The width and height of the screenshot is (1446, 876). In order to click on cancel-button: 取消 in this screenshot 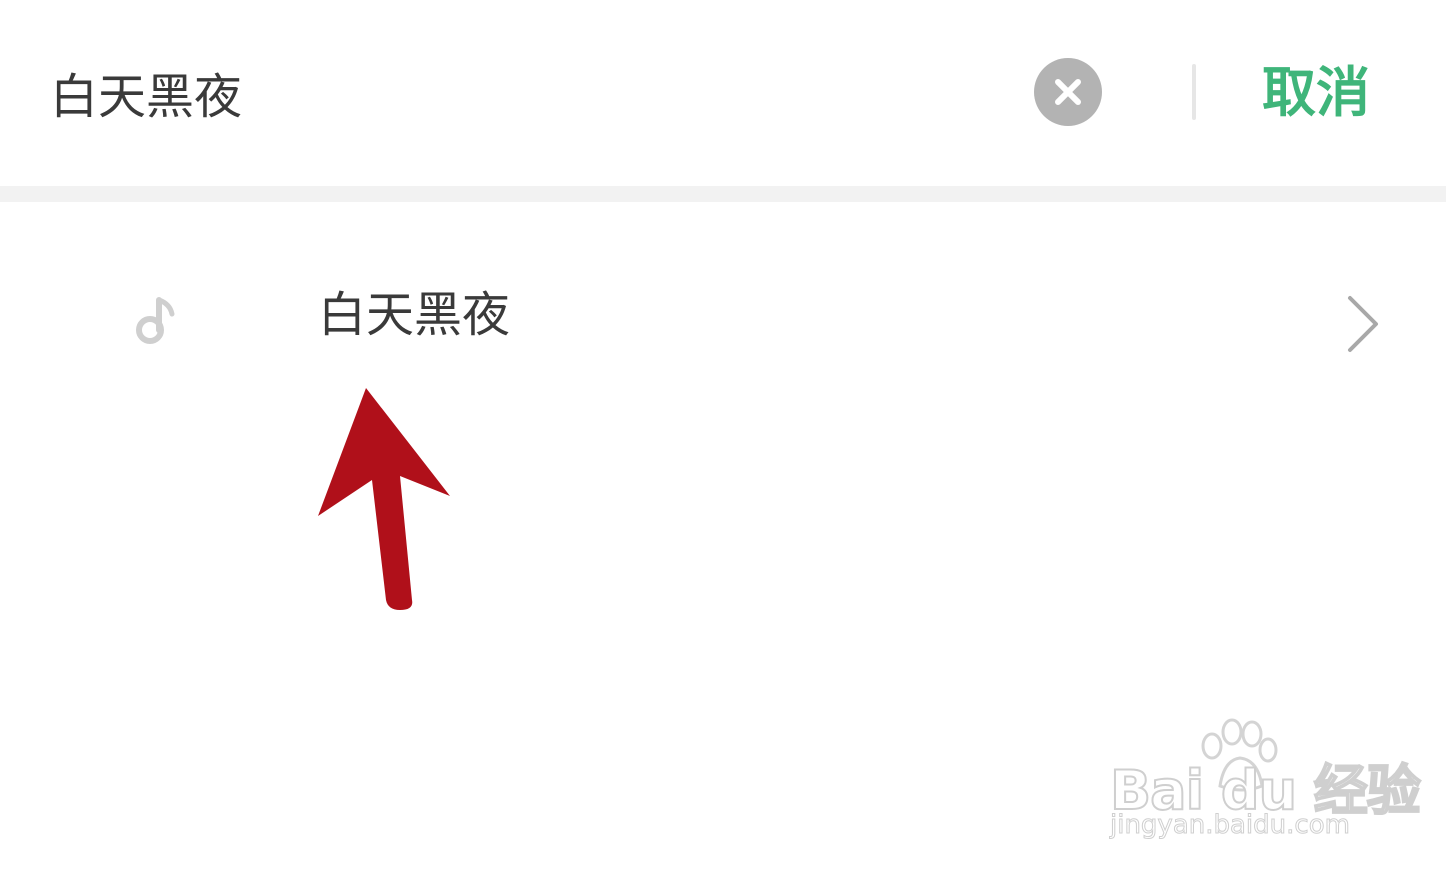, I will do `click(1316, 93)`.